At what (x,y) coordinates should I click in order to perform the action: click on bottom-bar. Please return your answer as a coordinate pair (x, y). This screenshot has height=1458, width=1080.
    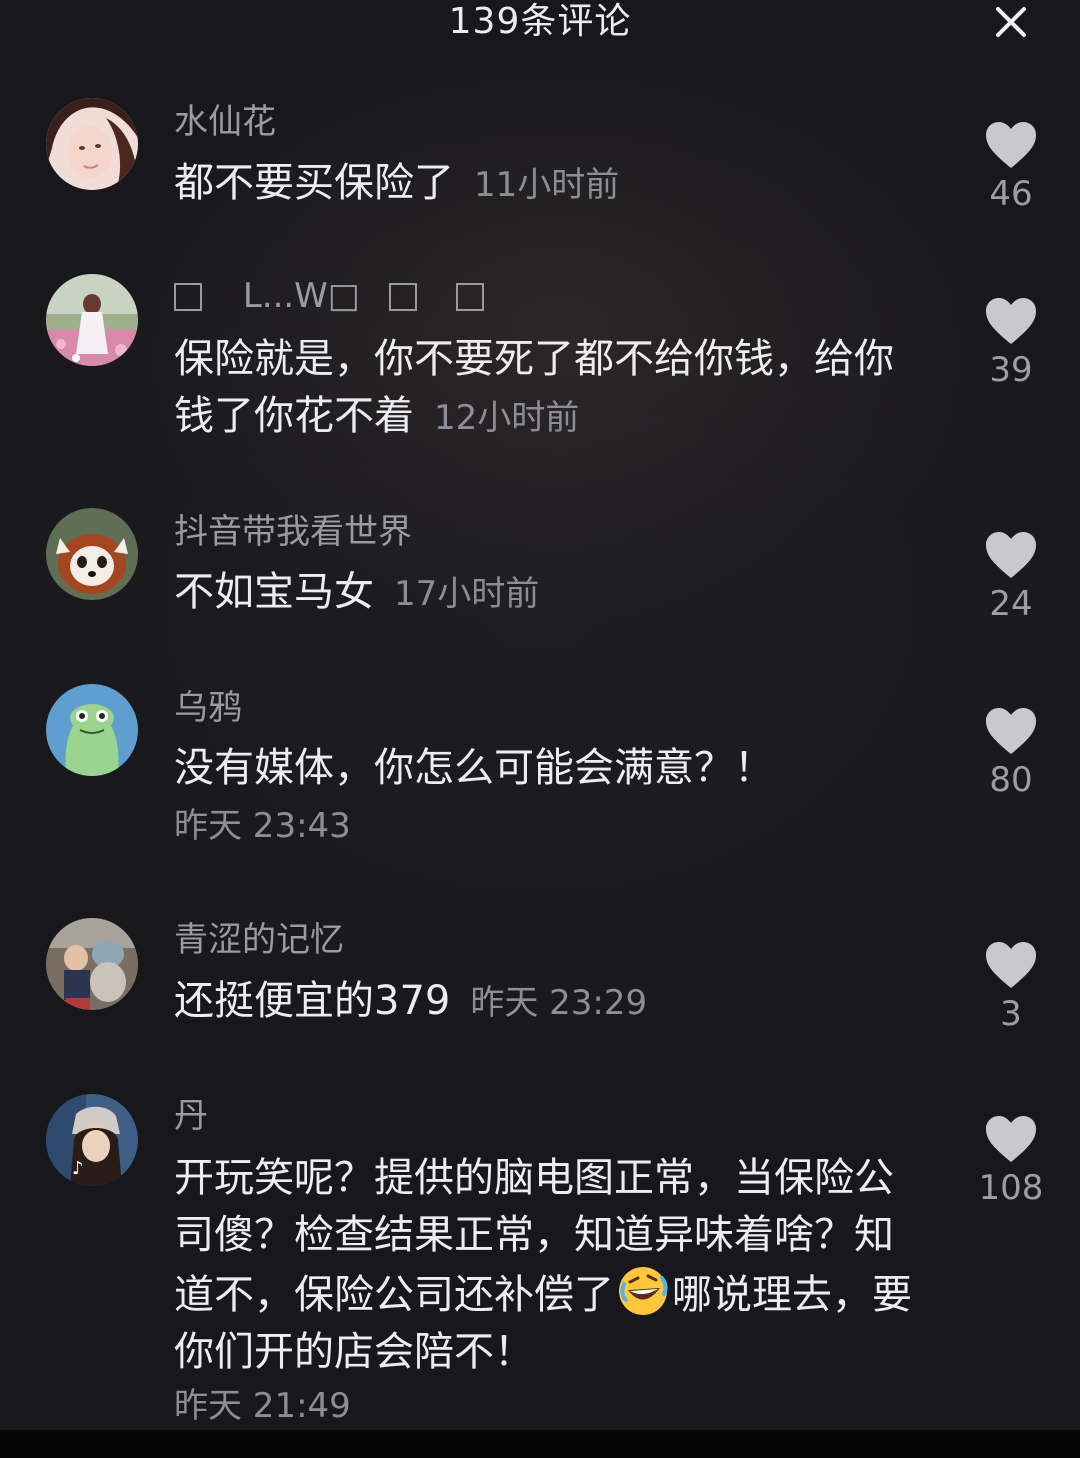
    Looking at the image, I should click on (540, 1444).